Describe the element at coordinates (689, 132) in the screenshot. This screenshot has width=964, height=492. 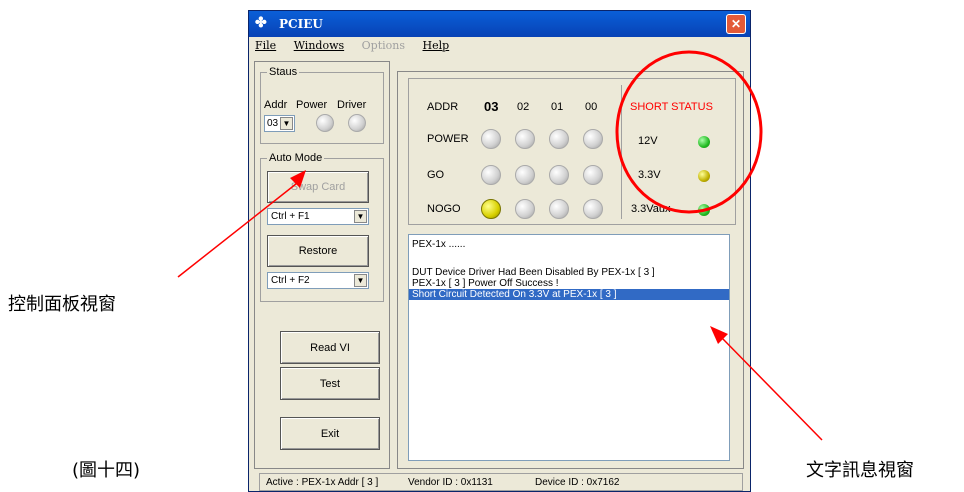
I see `short-status-highlight` at that location.